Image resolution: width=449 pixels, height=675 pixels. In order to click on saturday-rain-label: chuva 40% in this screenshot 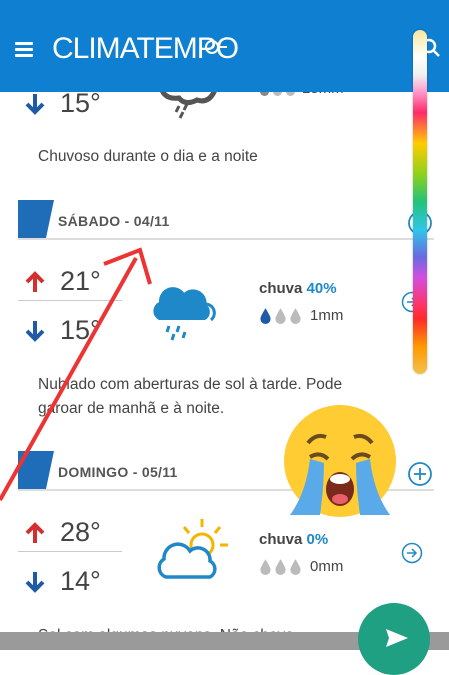, I will do `click(298, 288)`.